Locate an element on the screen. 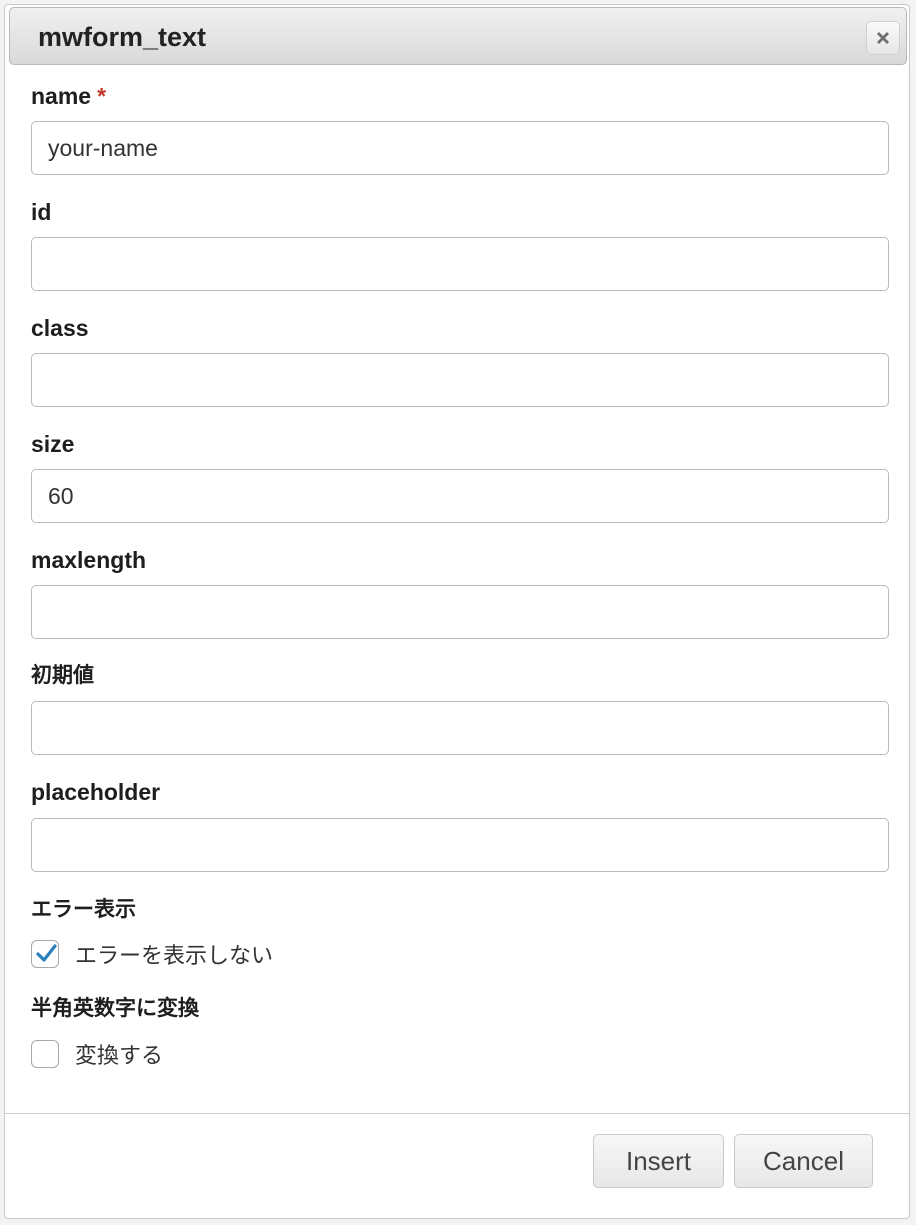  maxlength-input is located at coordinates (460, 612).